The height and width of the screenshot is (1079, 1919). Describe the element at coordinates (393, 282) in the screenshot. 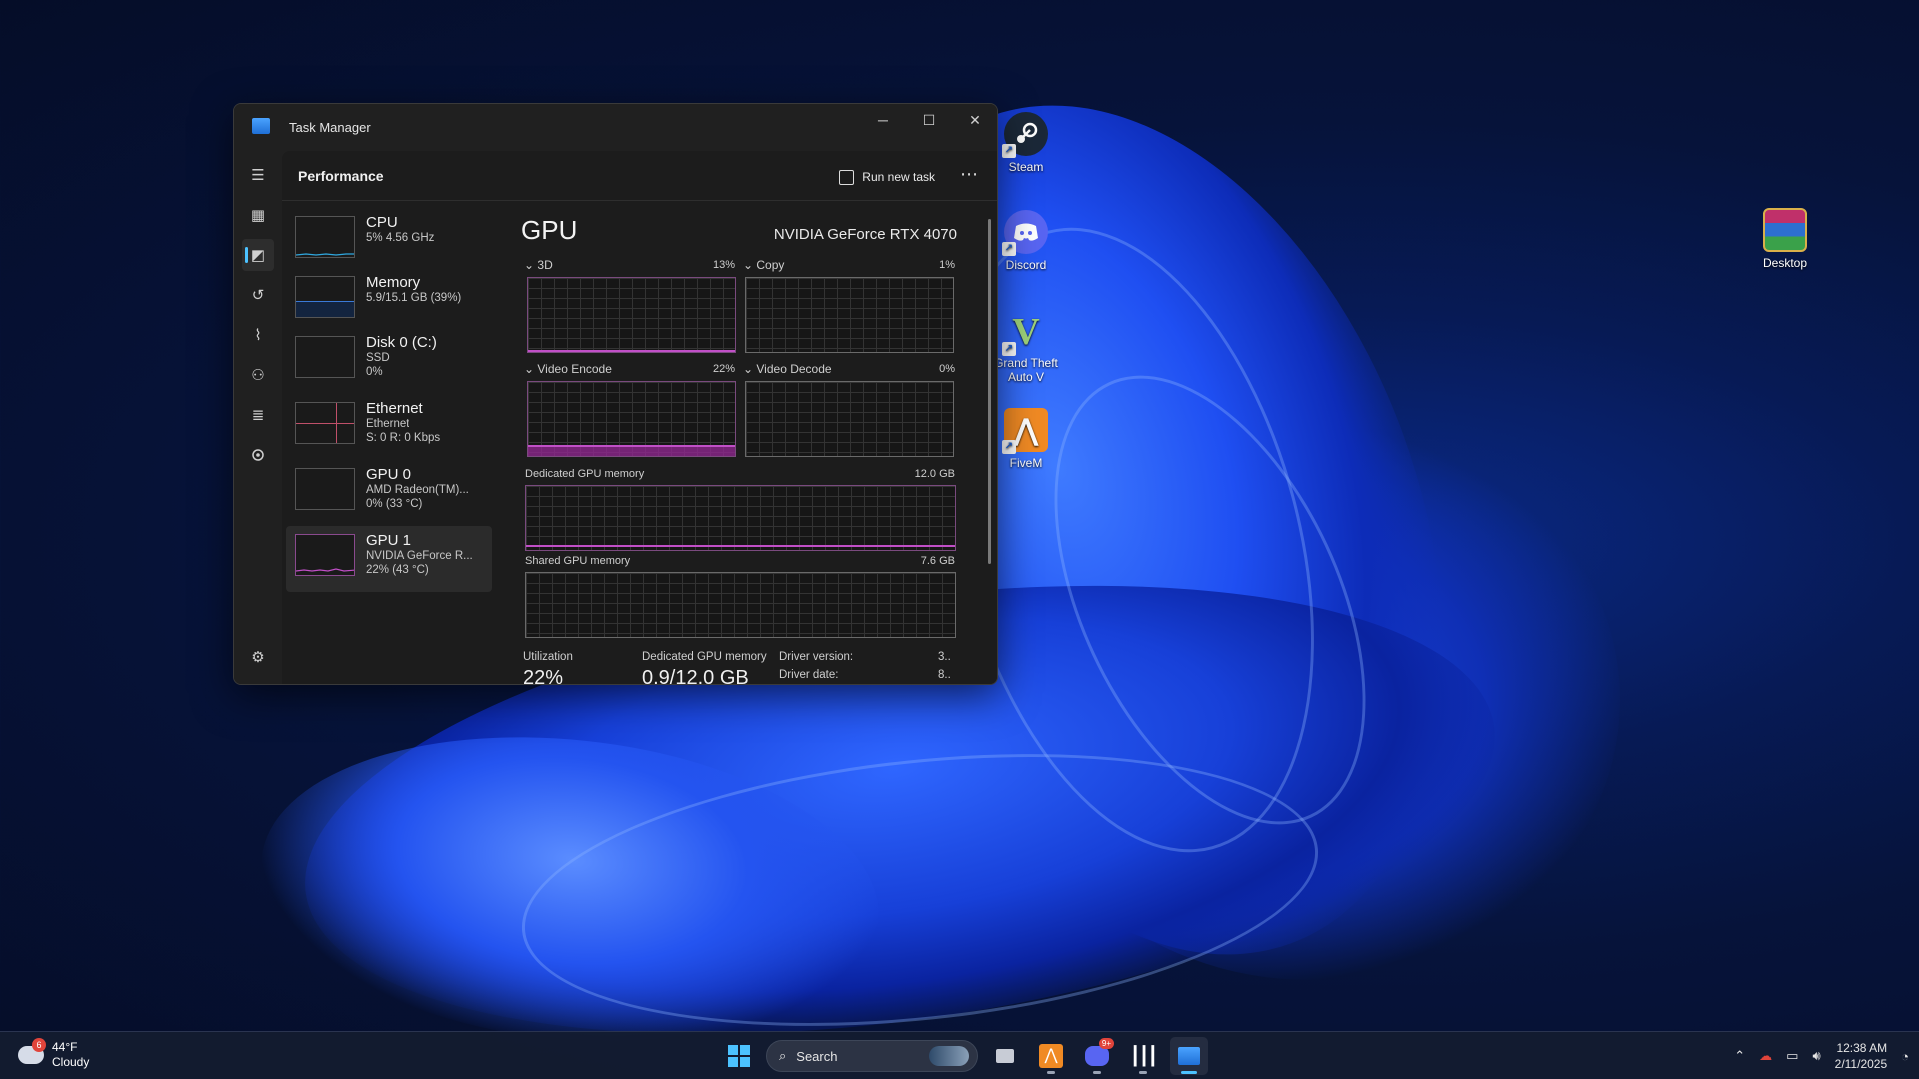

I see `perf-item-name: Memory` at that location.